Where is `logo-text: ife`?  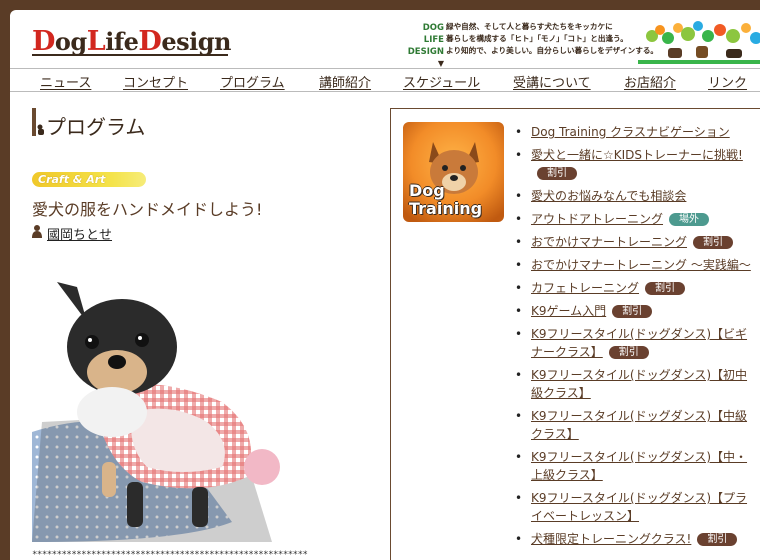 logo-text: ife is located at coordinates (122, 41).